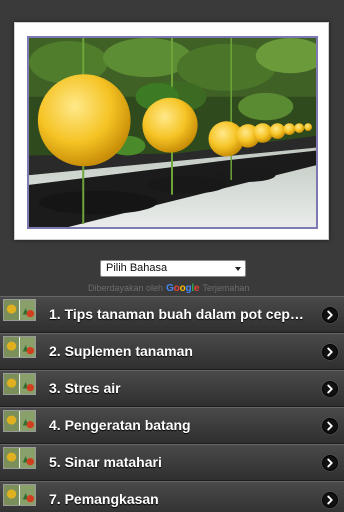  Describe the element at coordinates (105, 462) in the screenshot. I see `menu-item-label: 5. Sinar matahari` at that location.